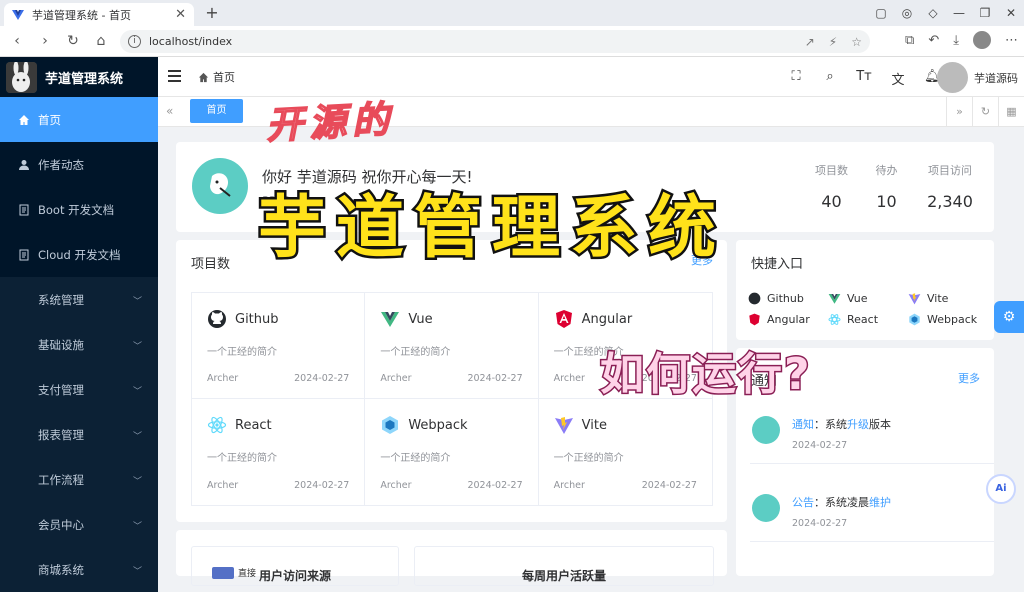 This screenshot has width=1024, height=592. I want to click on project-item: React 一个正经的简介 Archer 2024-02-27, so click(279, 452).